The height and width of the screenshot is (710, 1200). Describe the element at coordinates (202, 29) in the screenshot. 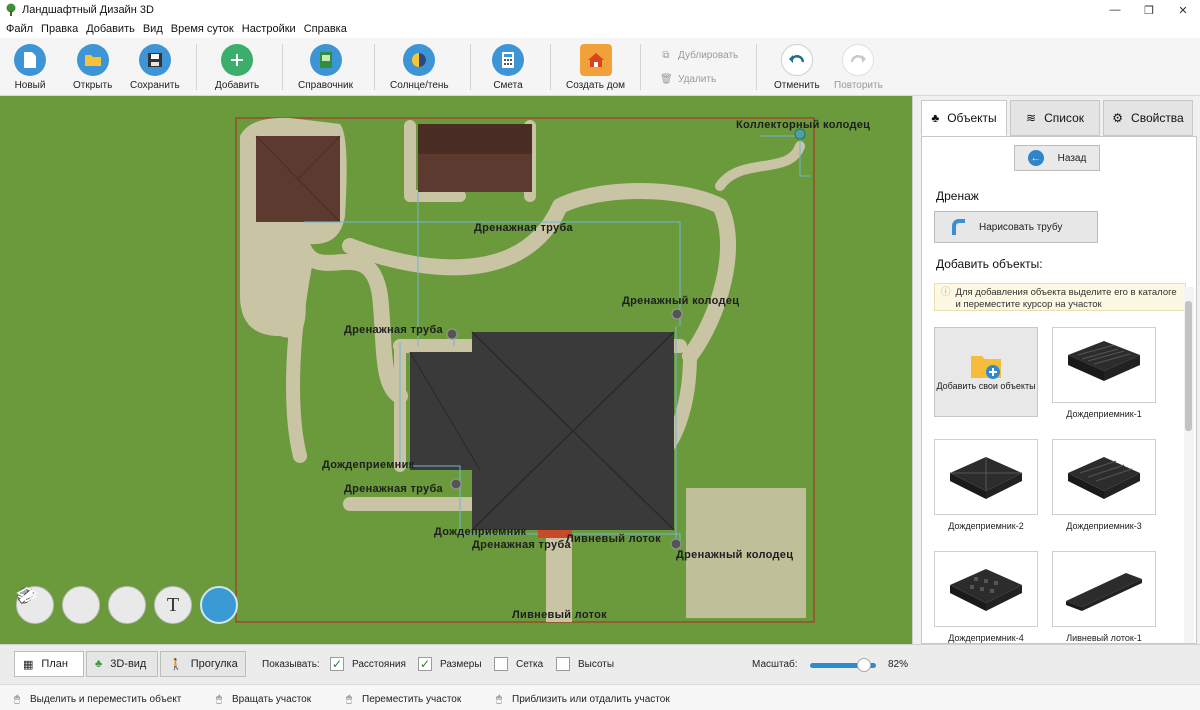

I see `menu-daytime: Время суток` at that location.